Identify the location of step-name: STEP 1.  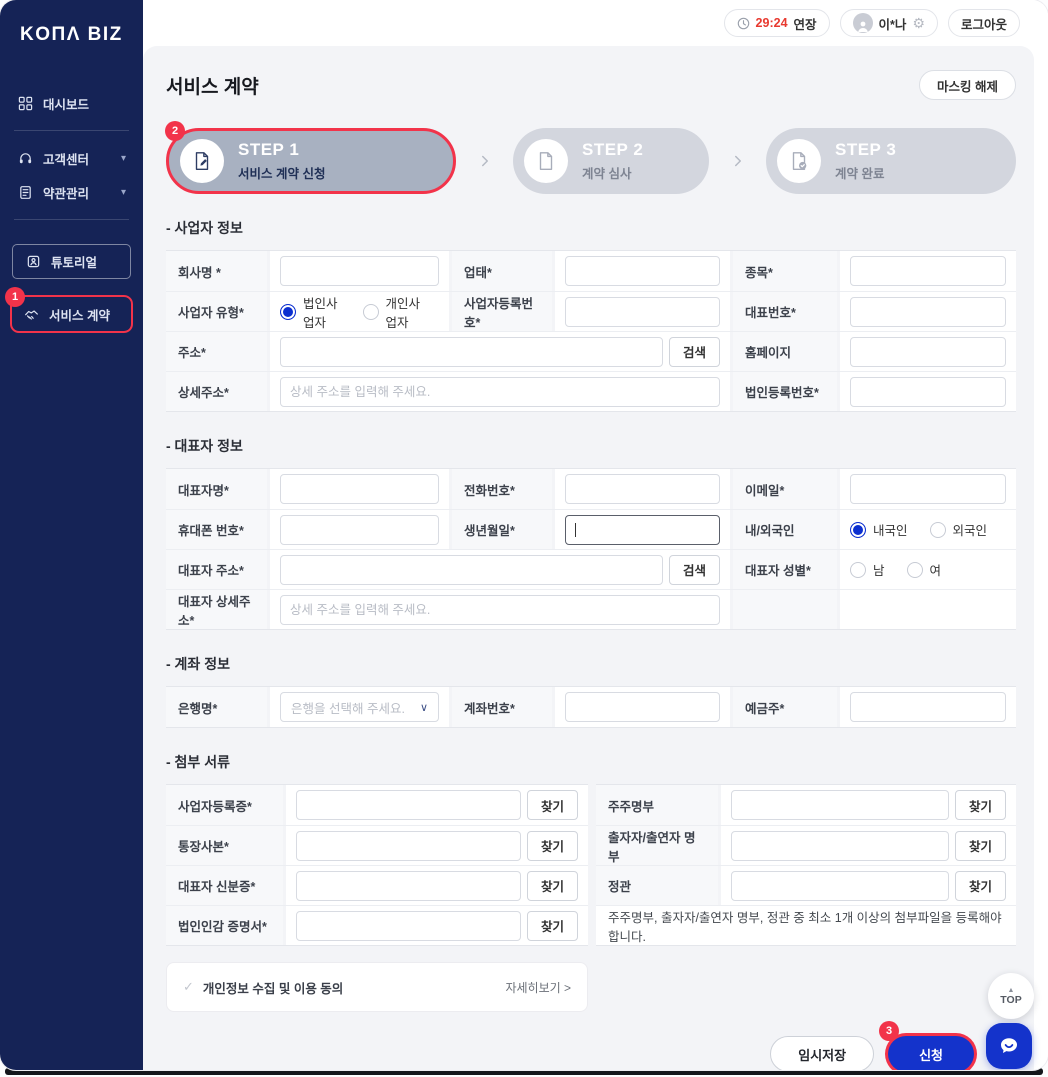
(269, 149).